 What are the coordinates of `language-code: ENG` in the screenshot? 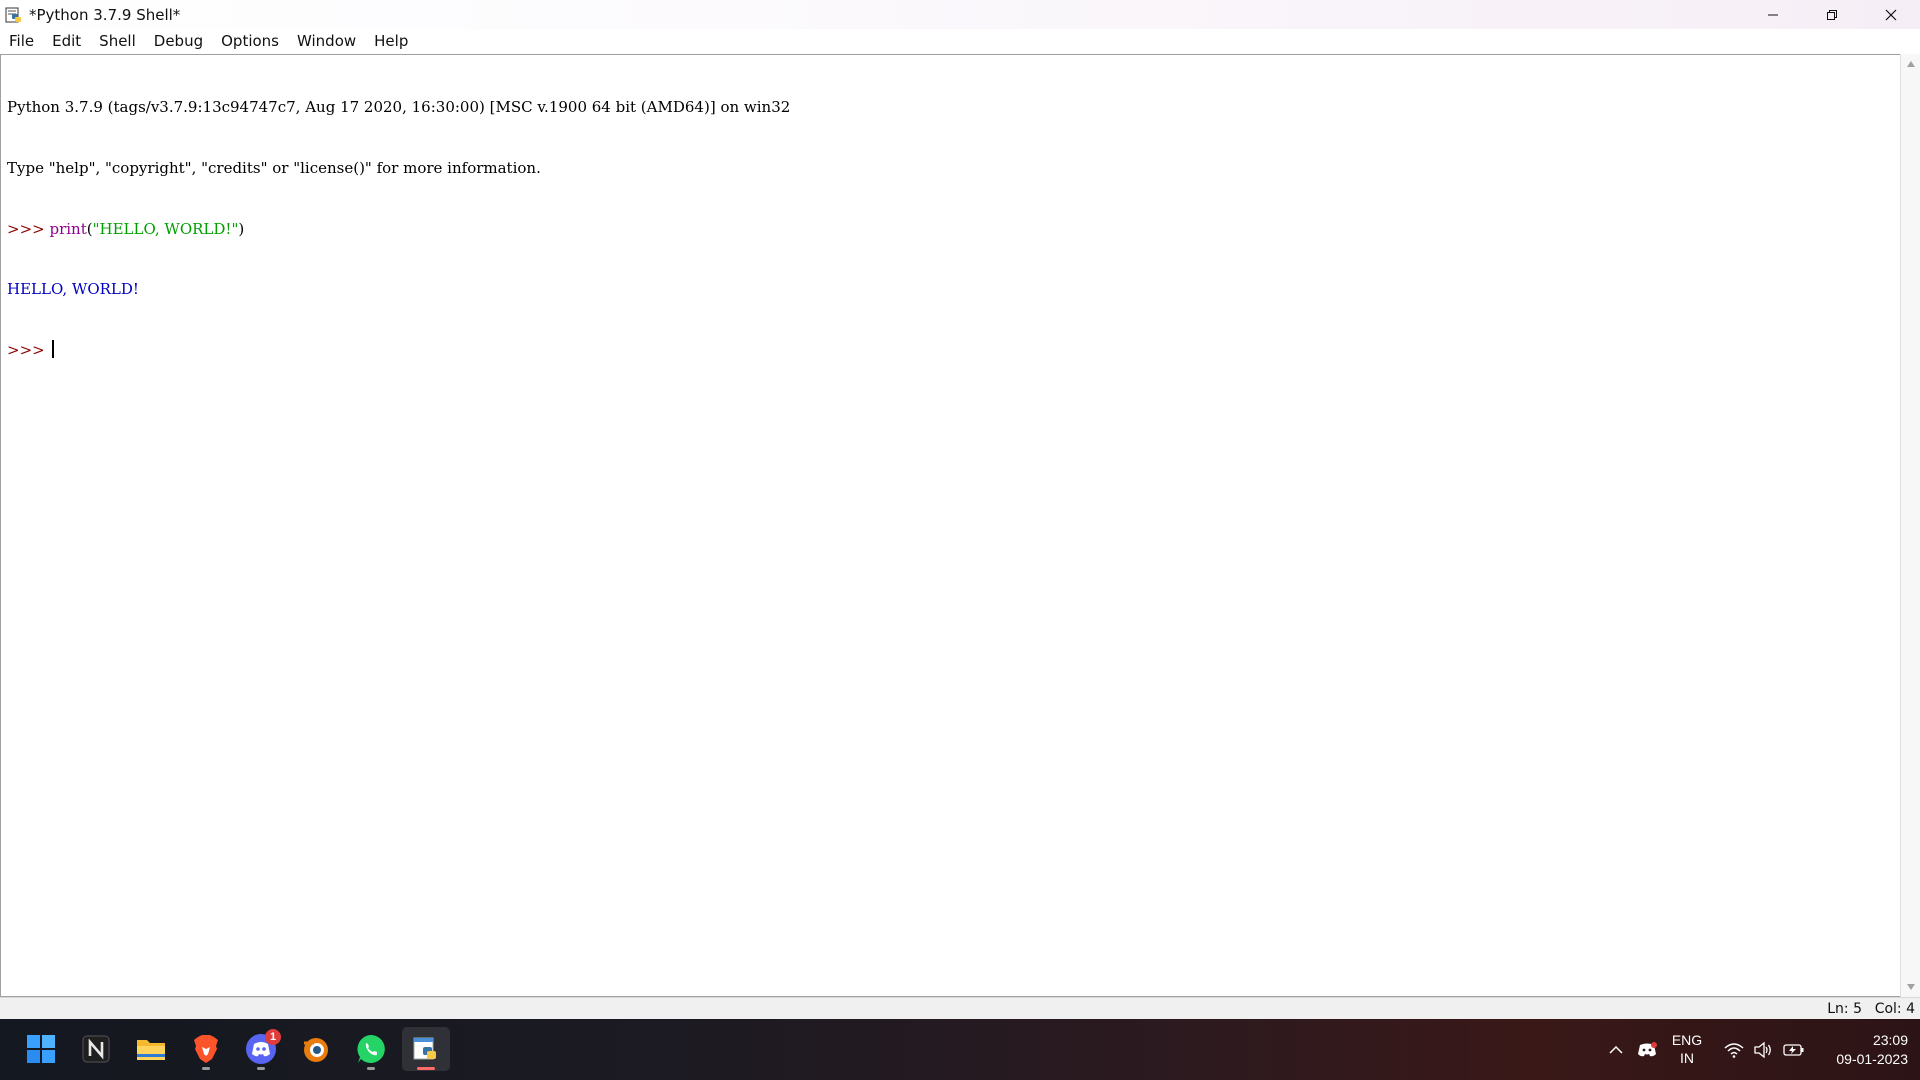 It's located at (1687, 1040).